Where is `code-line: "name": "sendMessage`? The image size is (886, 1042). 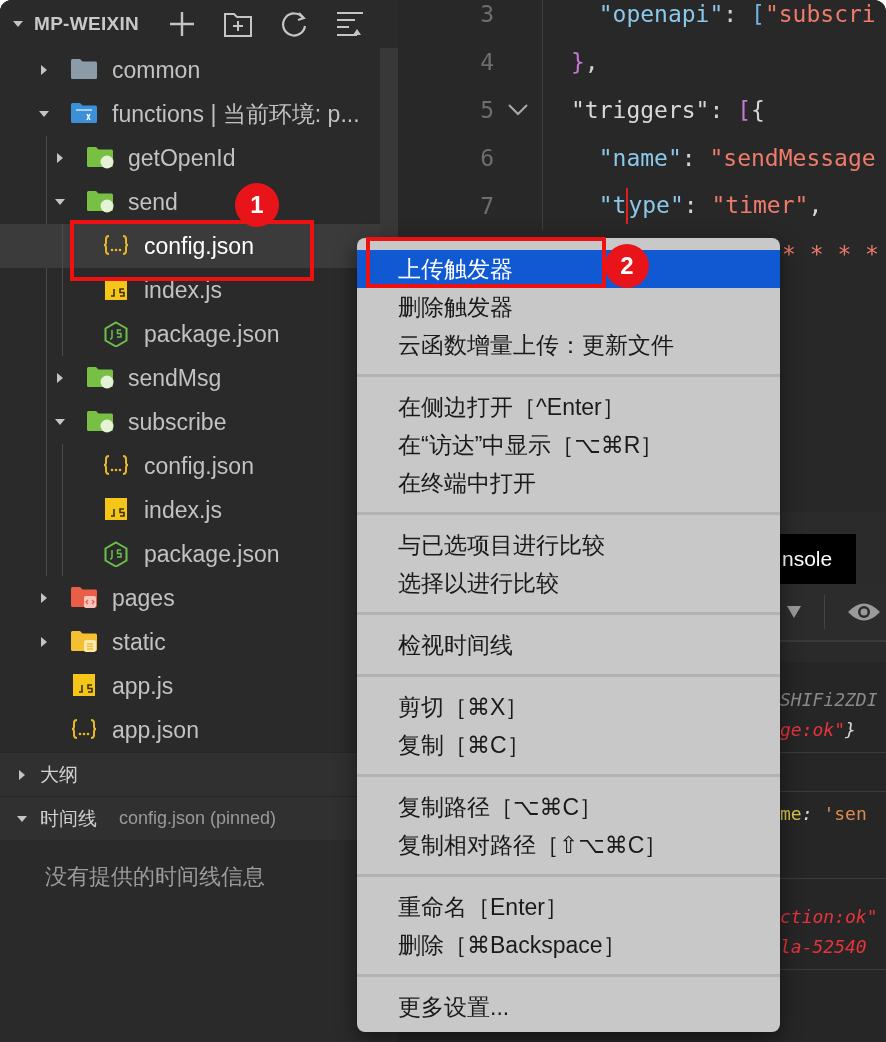
code-line: "name": "sendMessage is located at coordinates (736, 158).